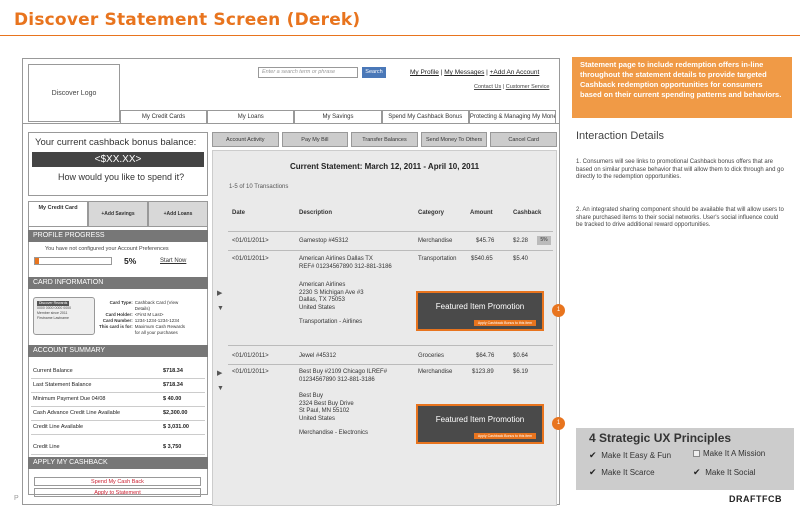 This screenshot has height=518, width=800. I want to click on summary-row: Minimum Payment Due 04/08 $ 40.00, so click(118, 400).